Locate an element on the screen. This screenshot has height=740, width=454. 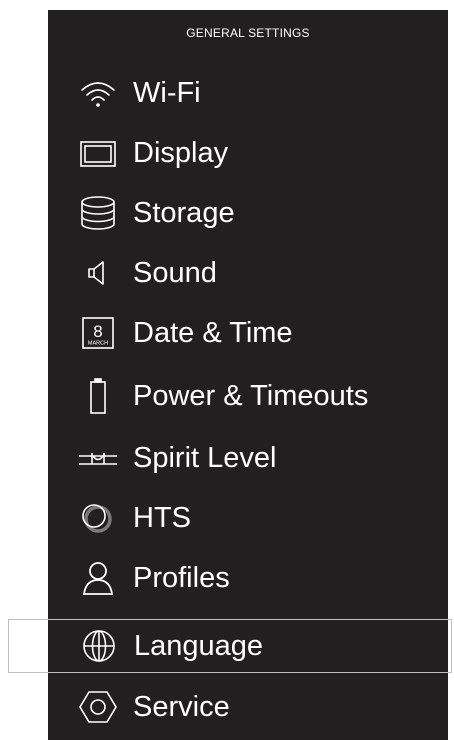
menu-item-display: Display is located at coordinates (248, 153).